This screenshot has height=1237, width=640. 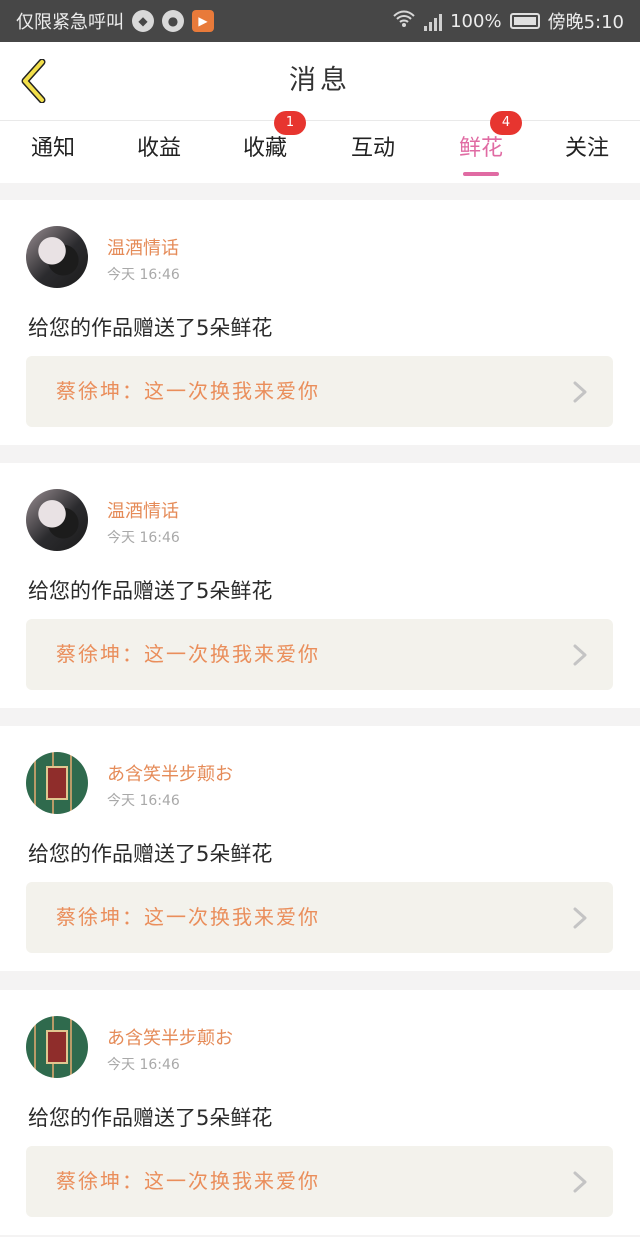 What do you see at coordinates (585, 22) in the screenshot?
I see `clock-text: 傍晚5:10` at bounding box center [585, 22].